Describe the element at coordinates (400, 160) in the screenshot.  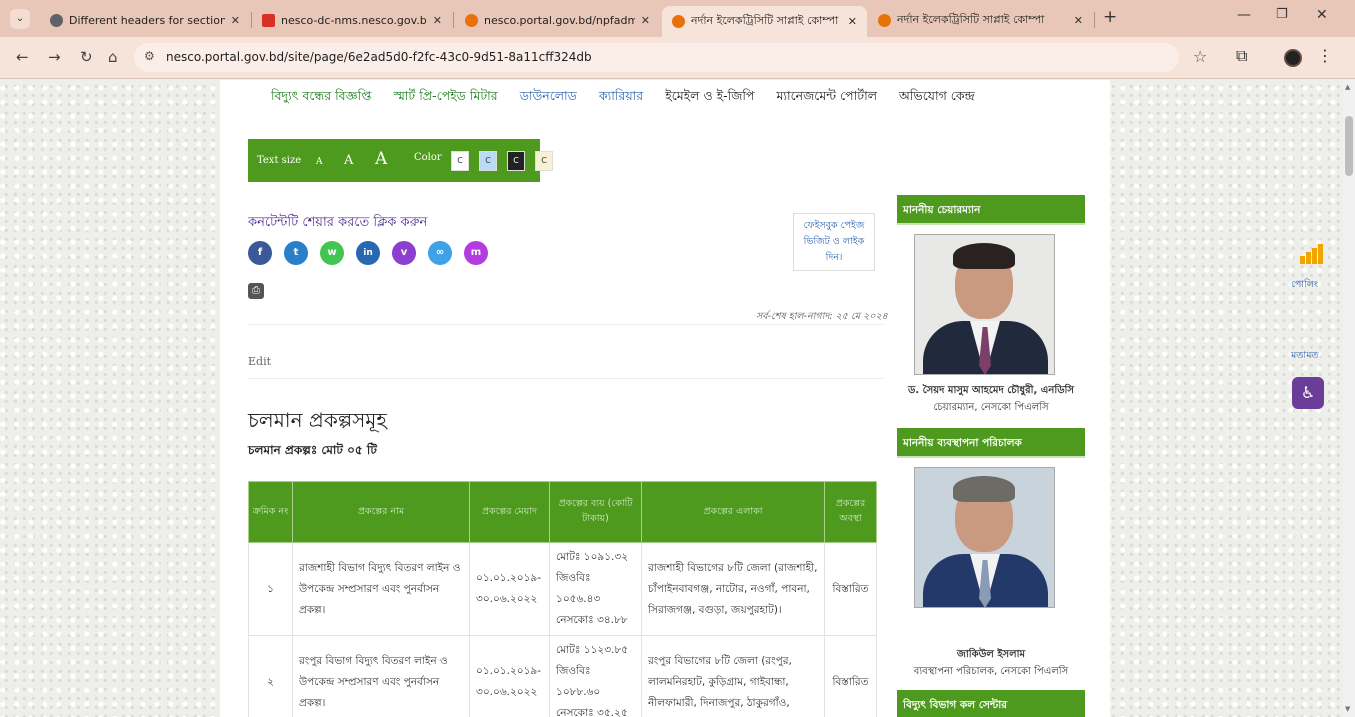
I see `accessibility-toolbar: Text size A A A Color C C C C` at that location.